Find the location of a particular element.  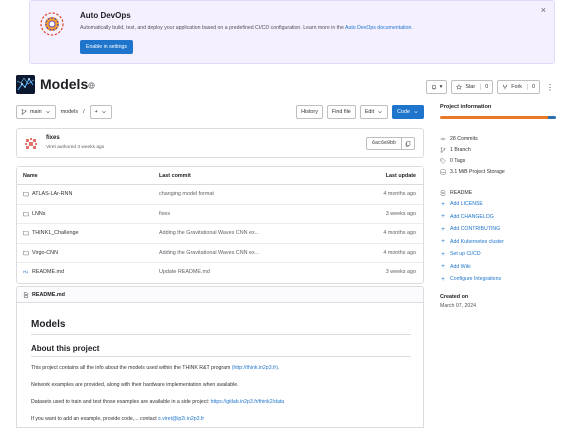

add-wiki-link: + Add Wiki is located at coordinates (498, 267).